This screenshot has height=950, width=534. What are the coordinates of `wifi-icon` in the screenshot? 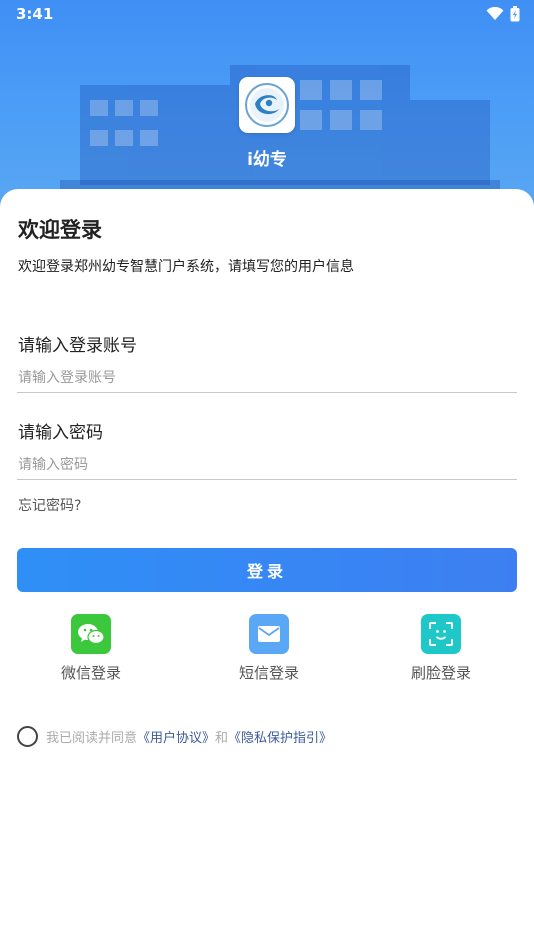 It's located at (495, 13).